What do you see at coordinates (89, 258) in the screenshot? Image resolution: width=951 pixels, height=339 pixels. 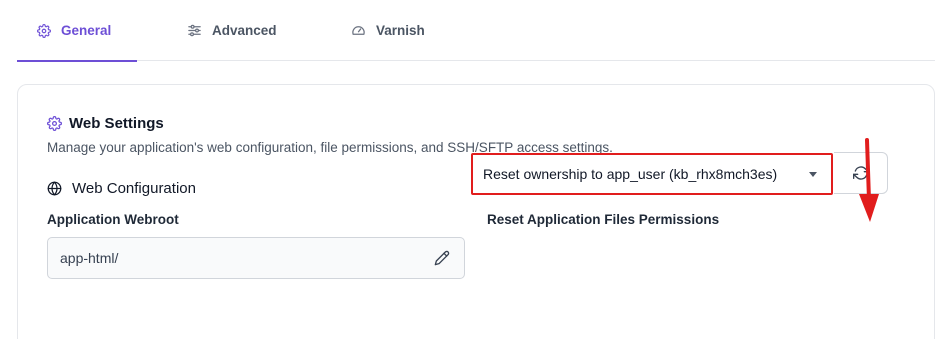 I see `webroot-value: app-html/` at bounding box center [89, 258].